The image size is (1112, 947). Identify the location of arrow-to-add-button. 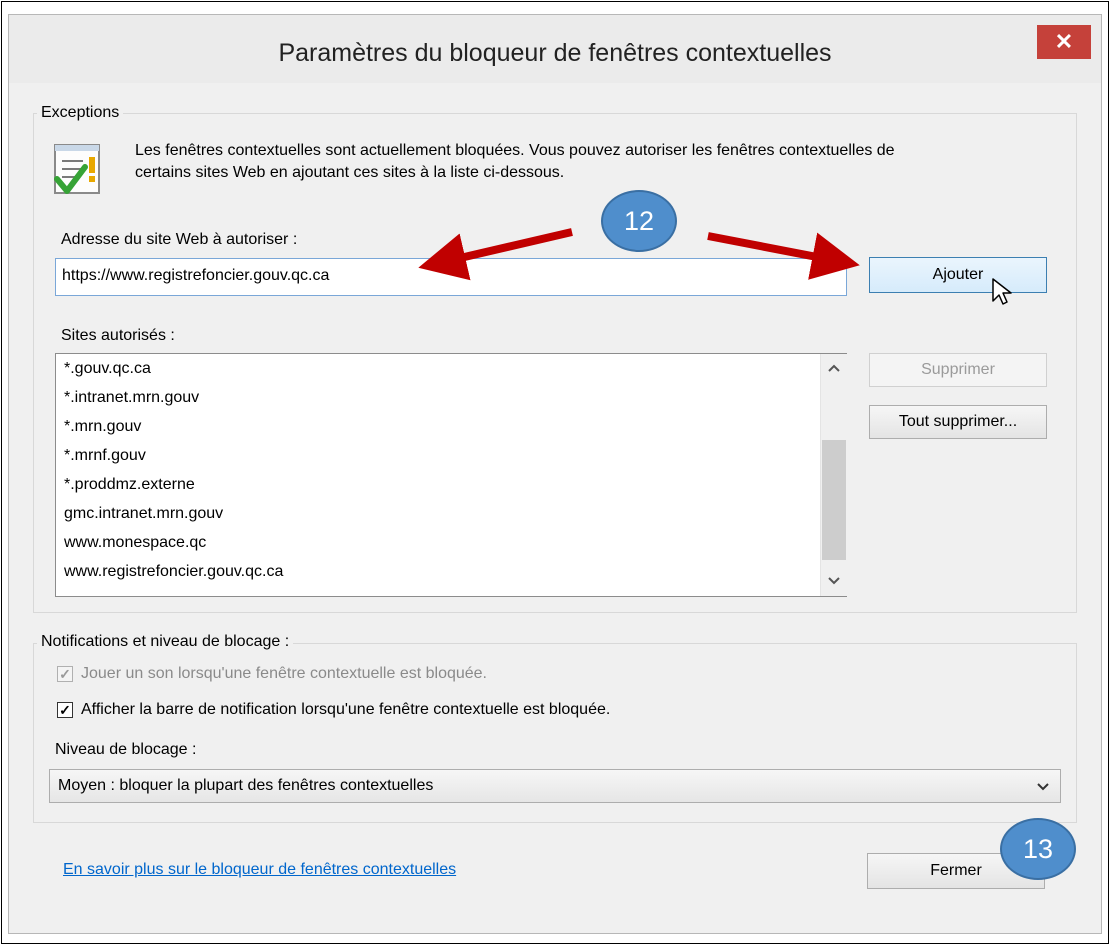
(783, 256).